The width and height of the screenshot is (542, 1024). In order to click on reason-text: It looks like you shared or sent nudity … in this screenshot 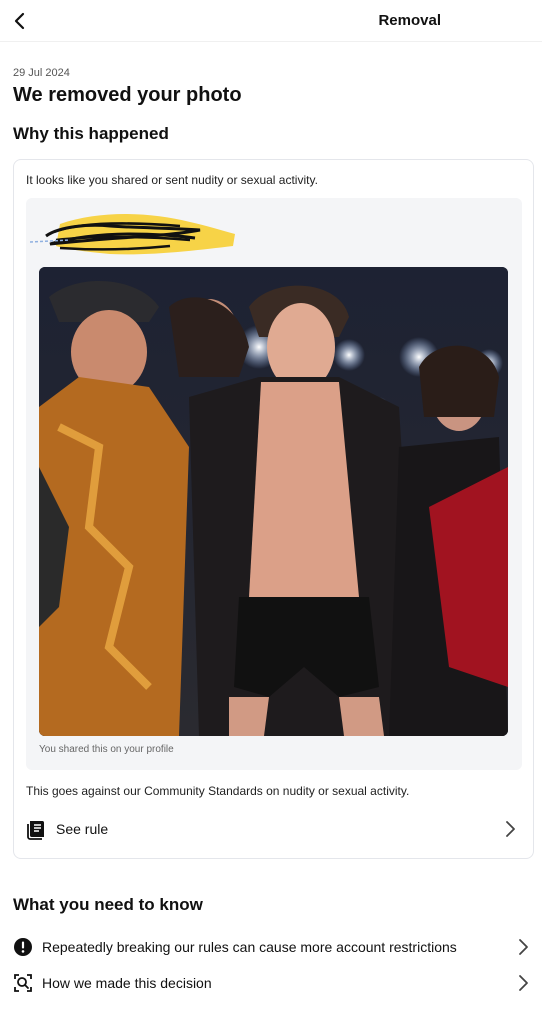, I will do `click(172, 180)`.